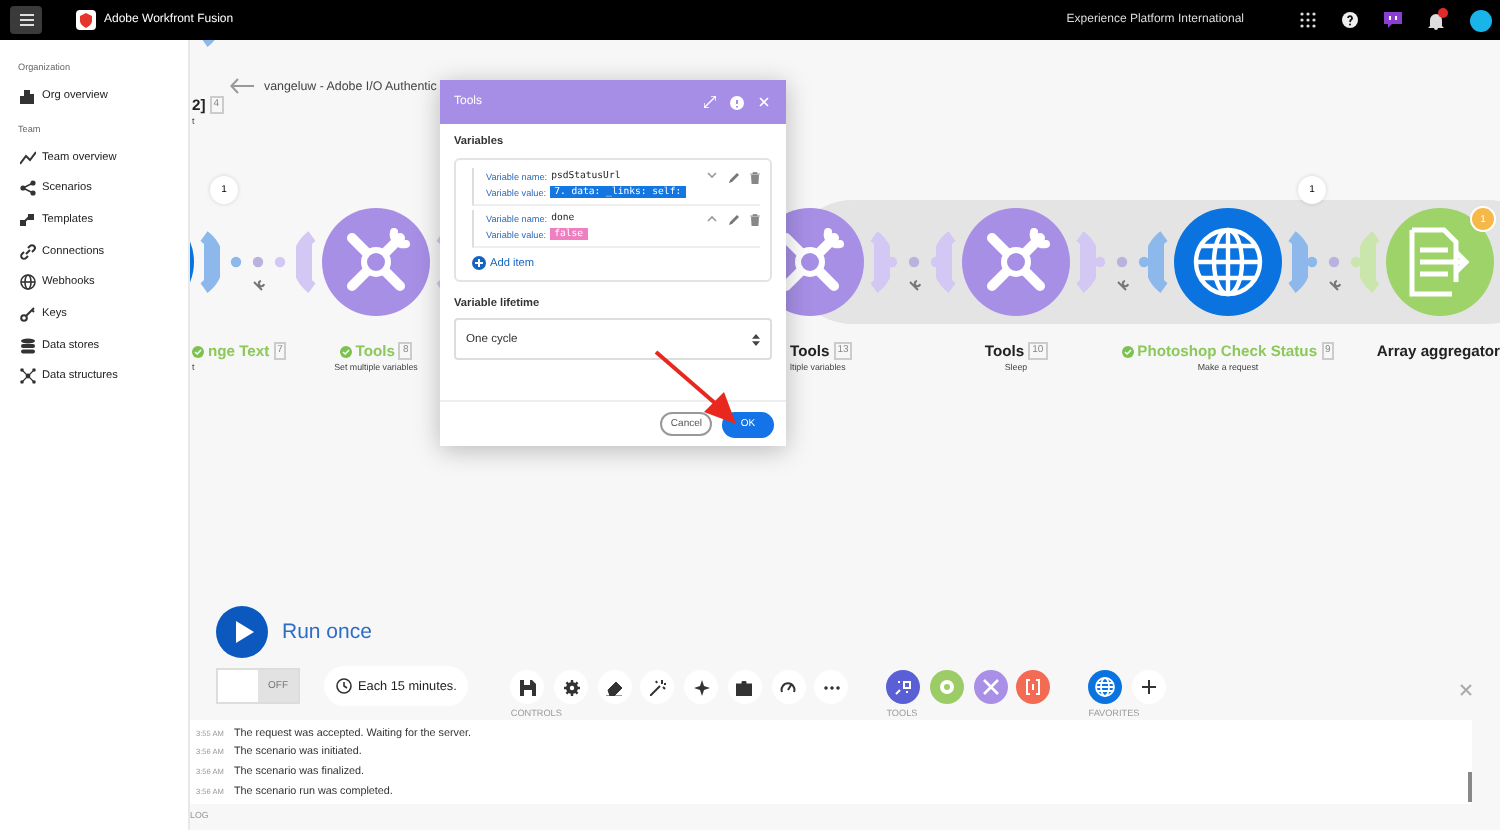  What do you see at coordinates (86, 20) in the screenshot?
I see `logo-icon` at bounding box center [86, 20].